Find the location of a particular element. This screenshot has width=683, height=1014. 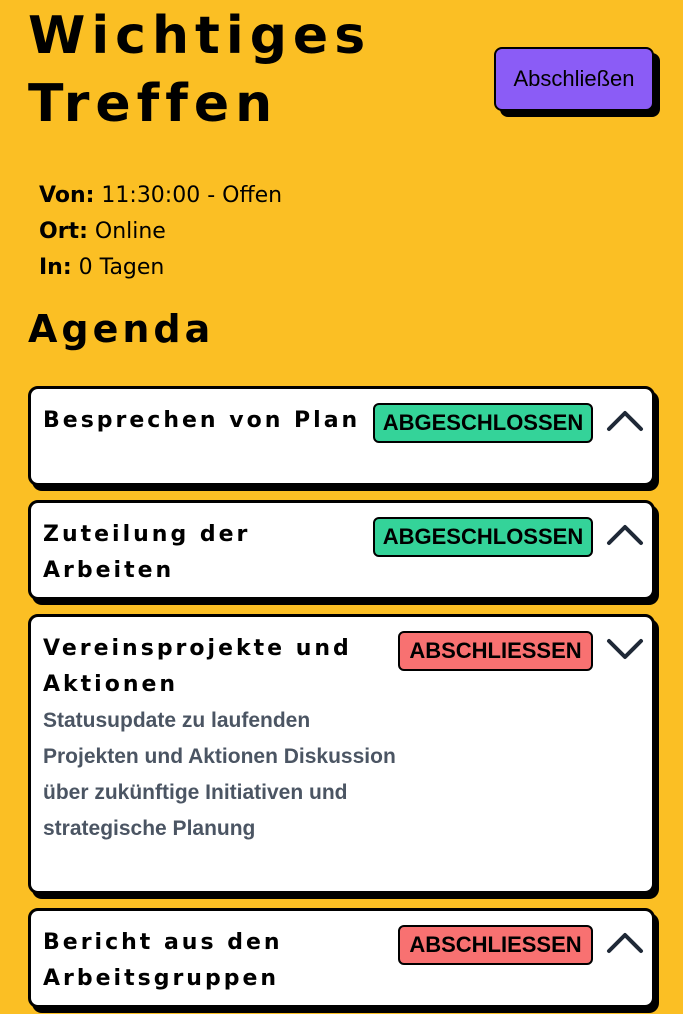

agenda-heading: Agenda is located at coordinates (121, 329).